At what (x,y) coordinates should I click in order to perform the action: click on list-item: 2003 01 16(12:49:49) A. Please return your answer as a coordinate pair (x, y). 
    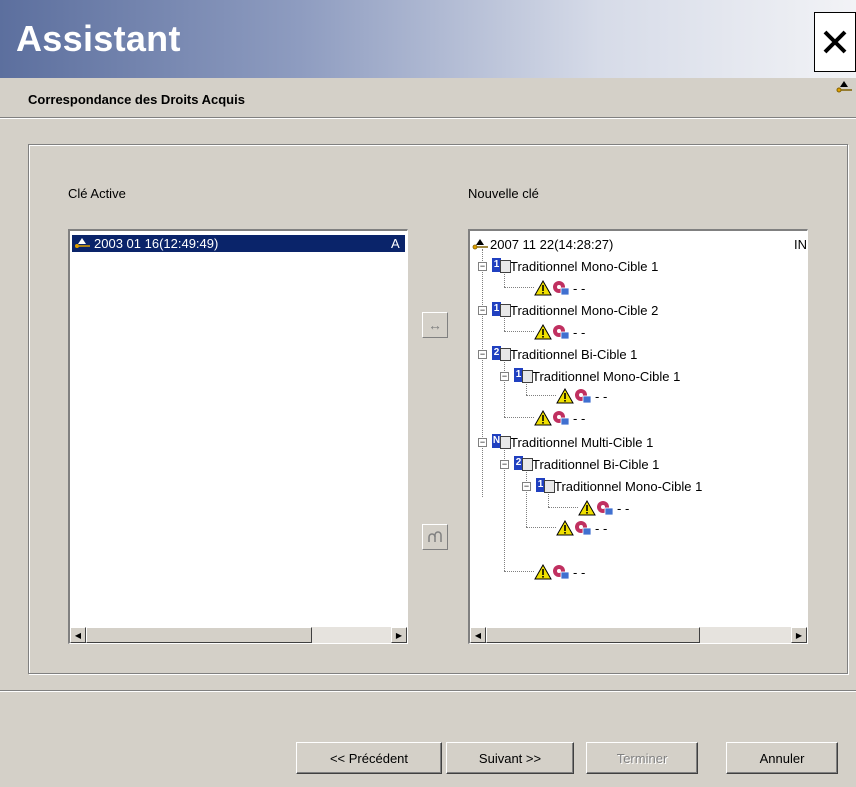
    Looking at the image, I should click on (238, 243).